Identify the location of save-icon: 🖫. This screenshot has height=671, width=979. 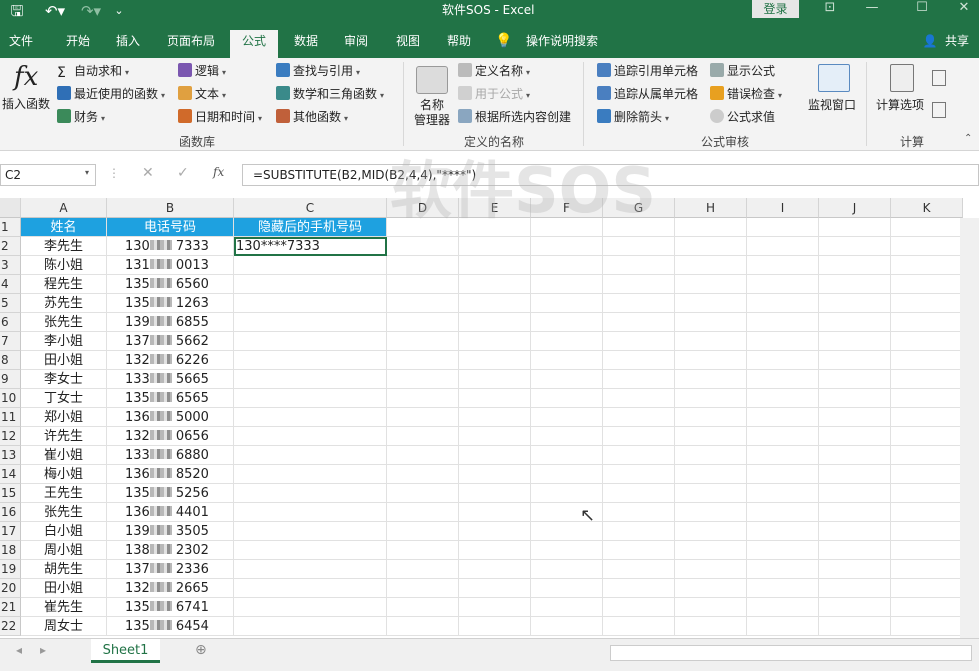
(17, 11).